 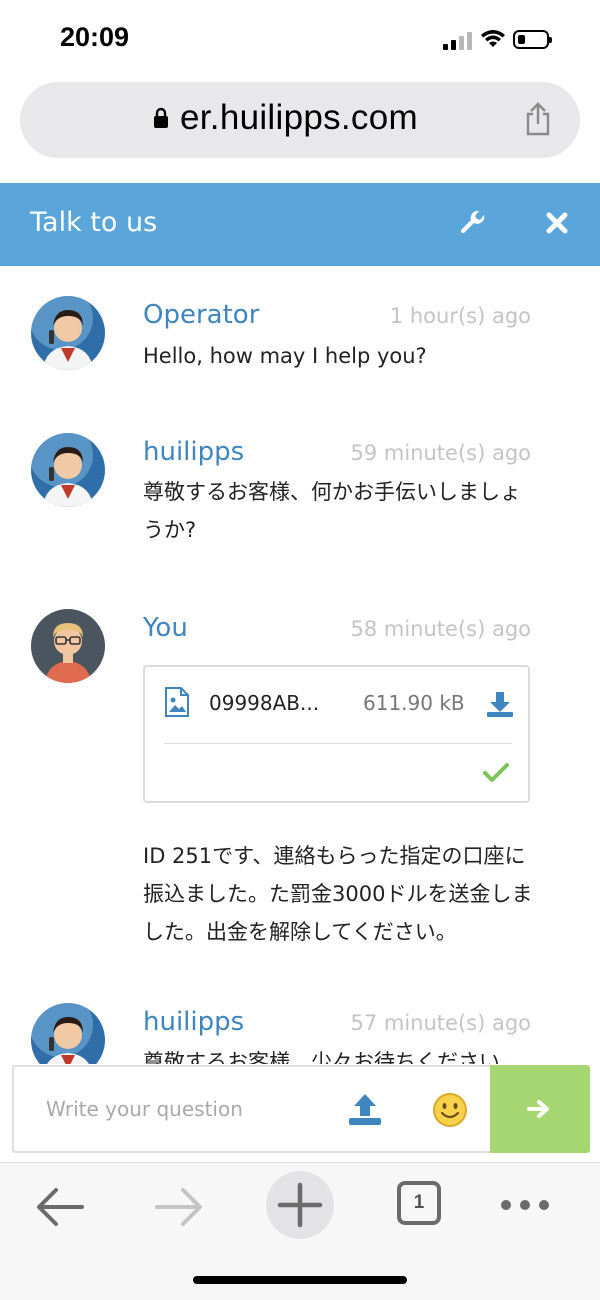 What do you see at coordinates (336, 734) in the screenshot?
I see `file-attachment: 09998AB... 611.90 kB` at bounding box center [336, 734].